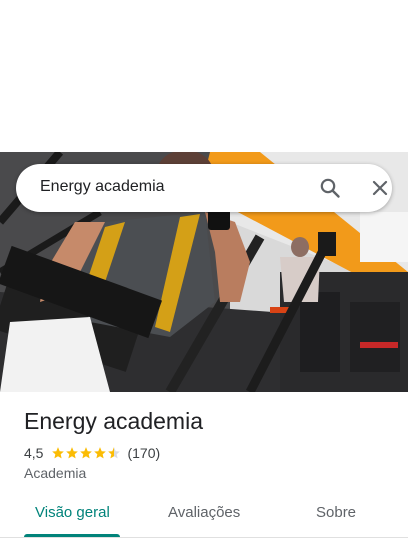 The width and height of the screenshot is (408, 544). I want to click on review-count: (170), so click(143, 453).